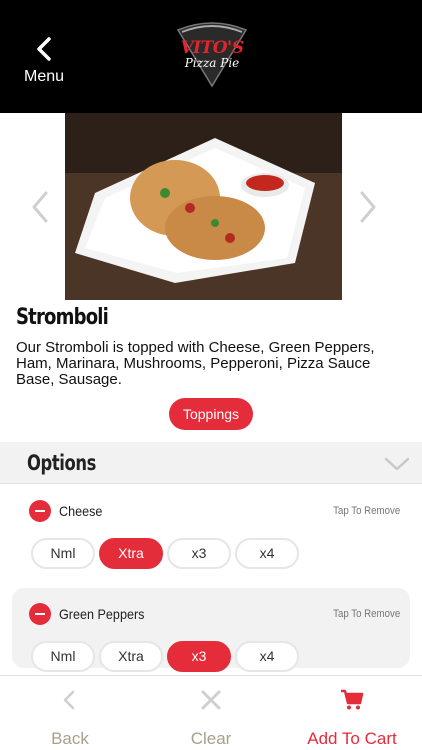  I want to click on bottom-action-bar: Back Clear Add To Cart, so click(211, 712).